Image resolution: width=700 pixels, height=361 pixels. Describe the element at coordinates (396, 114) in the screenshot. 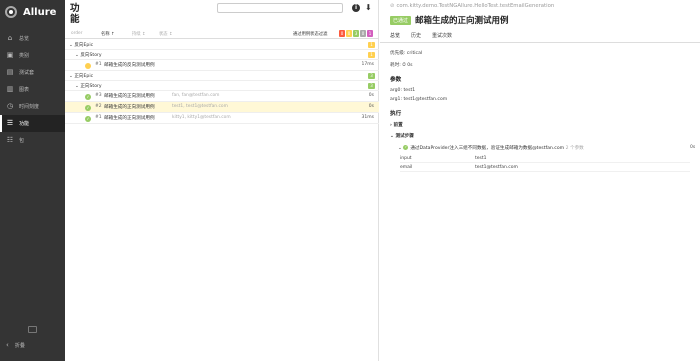

I see `execution-heading: 执行` at that location.